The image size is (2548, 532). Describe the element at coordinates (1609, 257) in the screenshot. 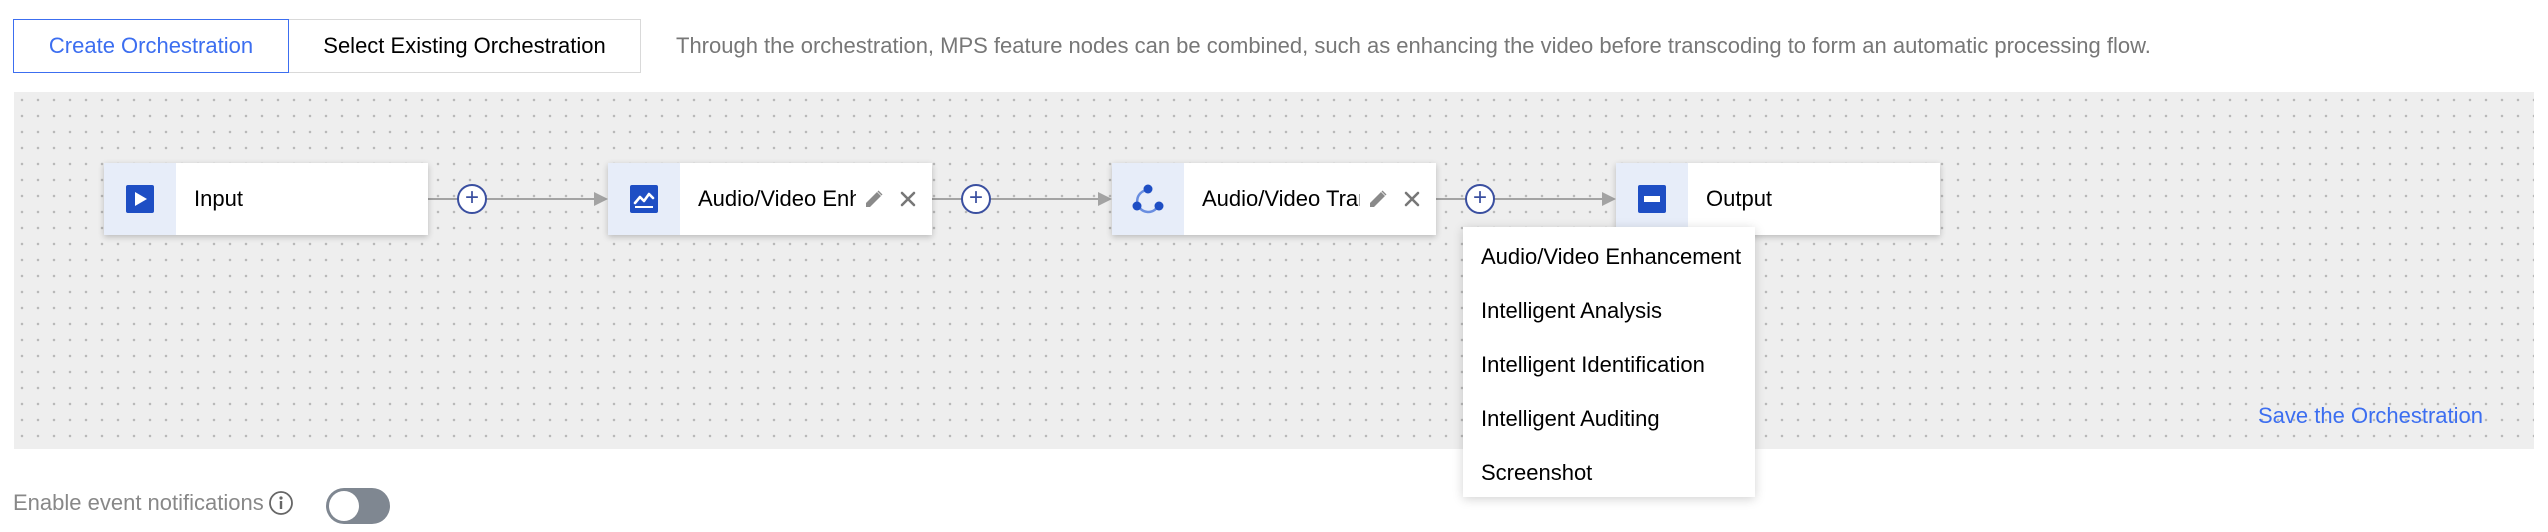

I see `menu-item-audio-video-enhancement: Audio/Video Enhancement` at that location.